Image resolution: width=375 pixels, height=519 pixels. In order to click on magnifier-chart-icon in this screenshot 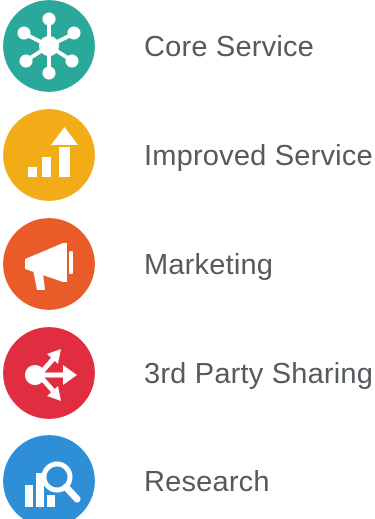, I will do `click(49, 477)`.